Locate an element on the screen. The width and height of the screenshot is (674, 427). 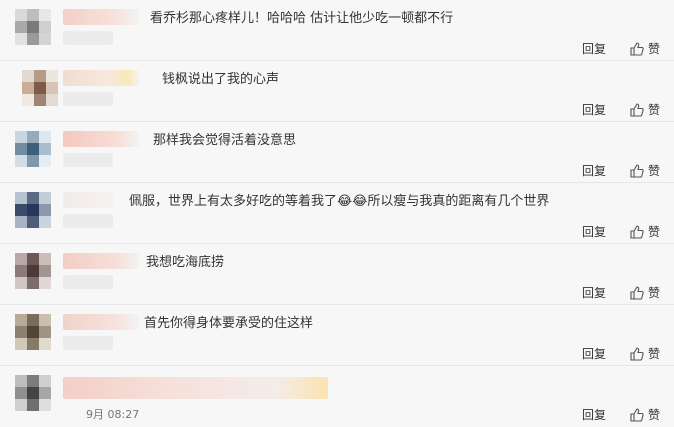
comment-item: 我想吃海底捞 回复 赞 is located at coordinates (337, 274).